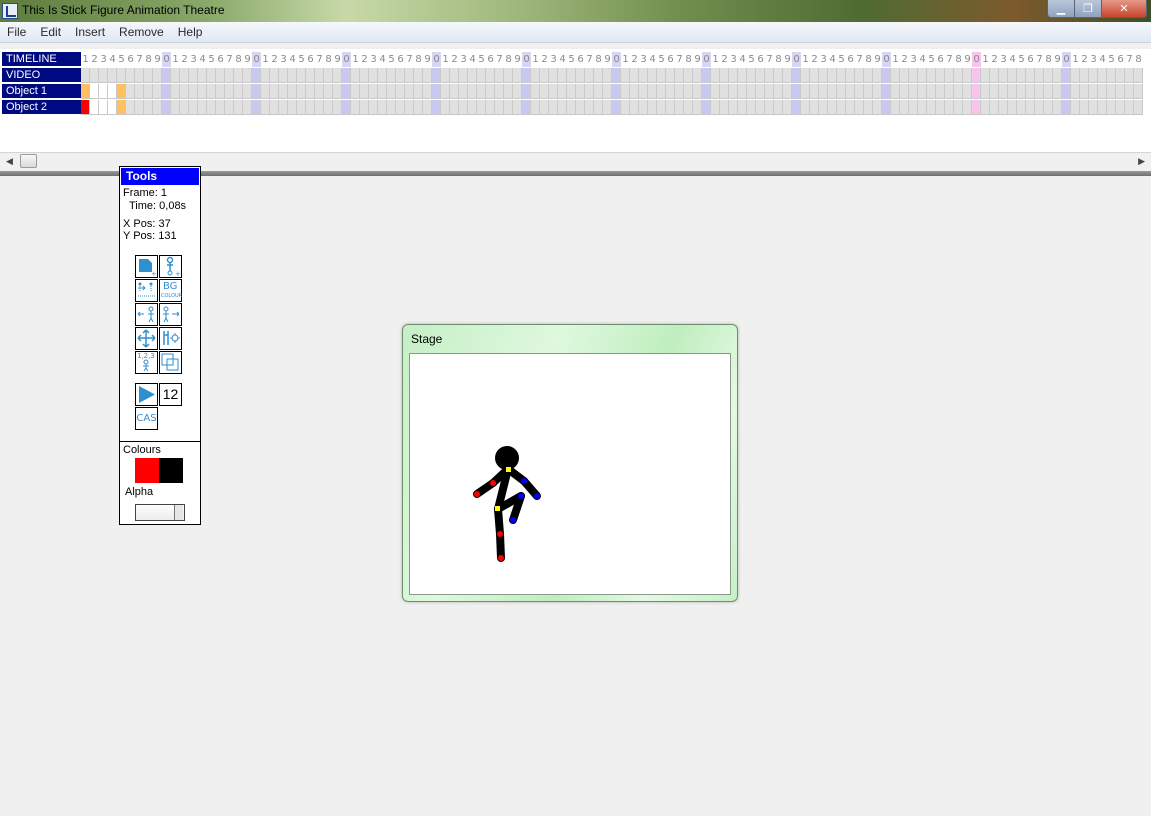  I want to click on stage-title: Stage, so click(426, 339).